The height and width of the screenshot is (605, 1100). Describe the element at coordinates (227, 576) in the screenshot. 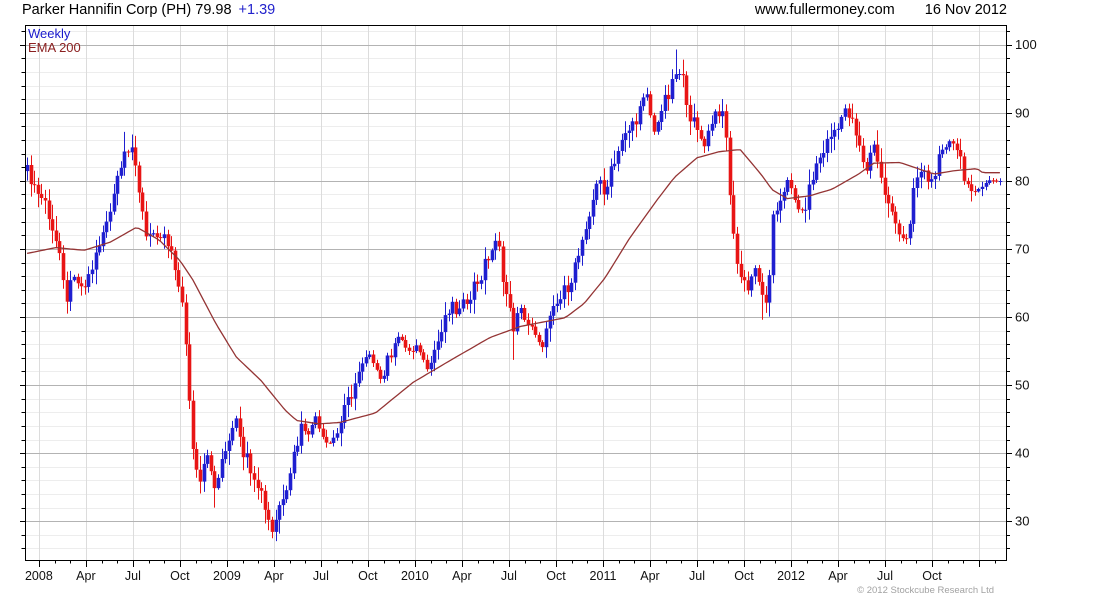

I see `svg-text: 2009` at that location.